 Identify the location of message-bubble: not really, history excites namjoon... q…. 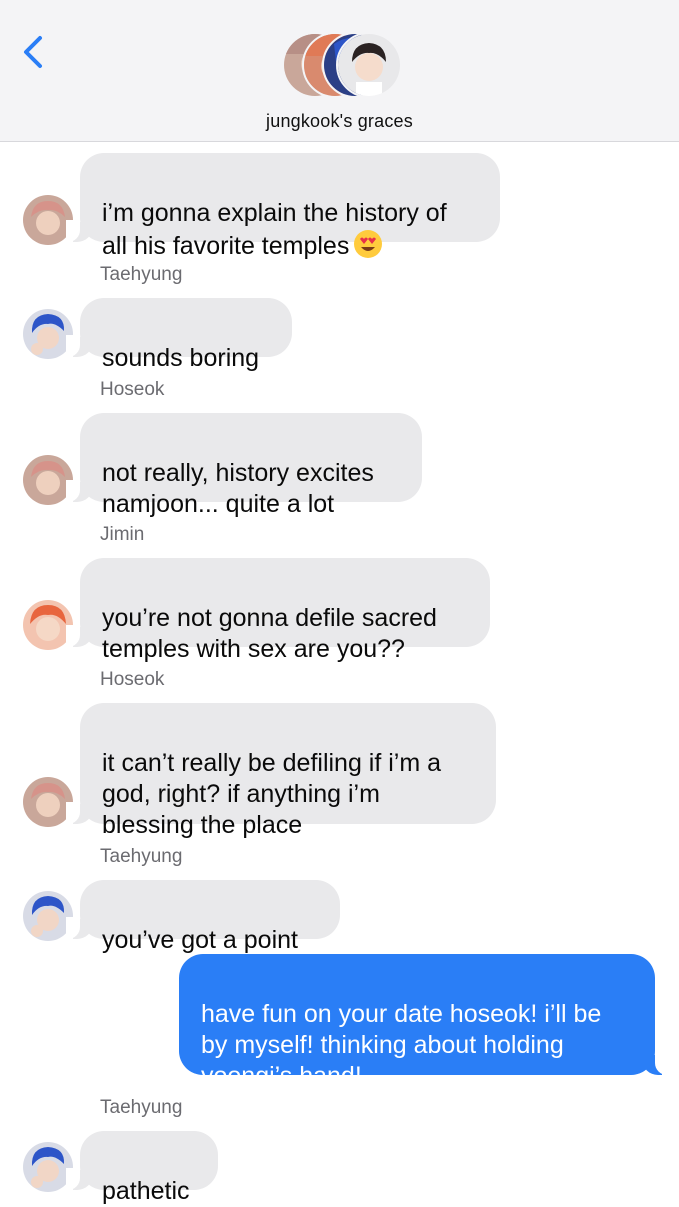
(244, 465).